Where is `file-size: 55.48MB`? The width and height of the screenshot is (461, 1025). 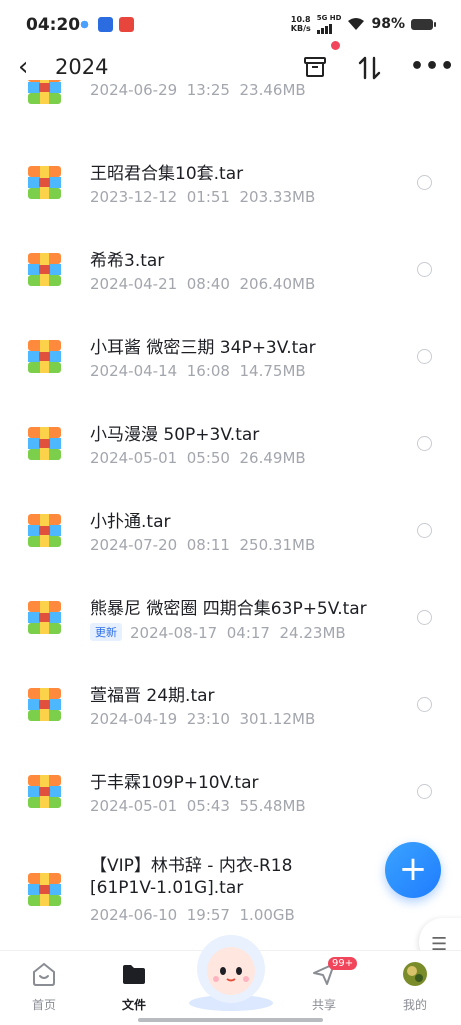
file-size: 55.48MB is located at coordinates (272, 806).